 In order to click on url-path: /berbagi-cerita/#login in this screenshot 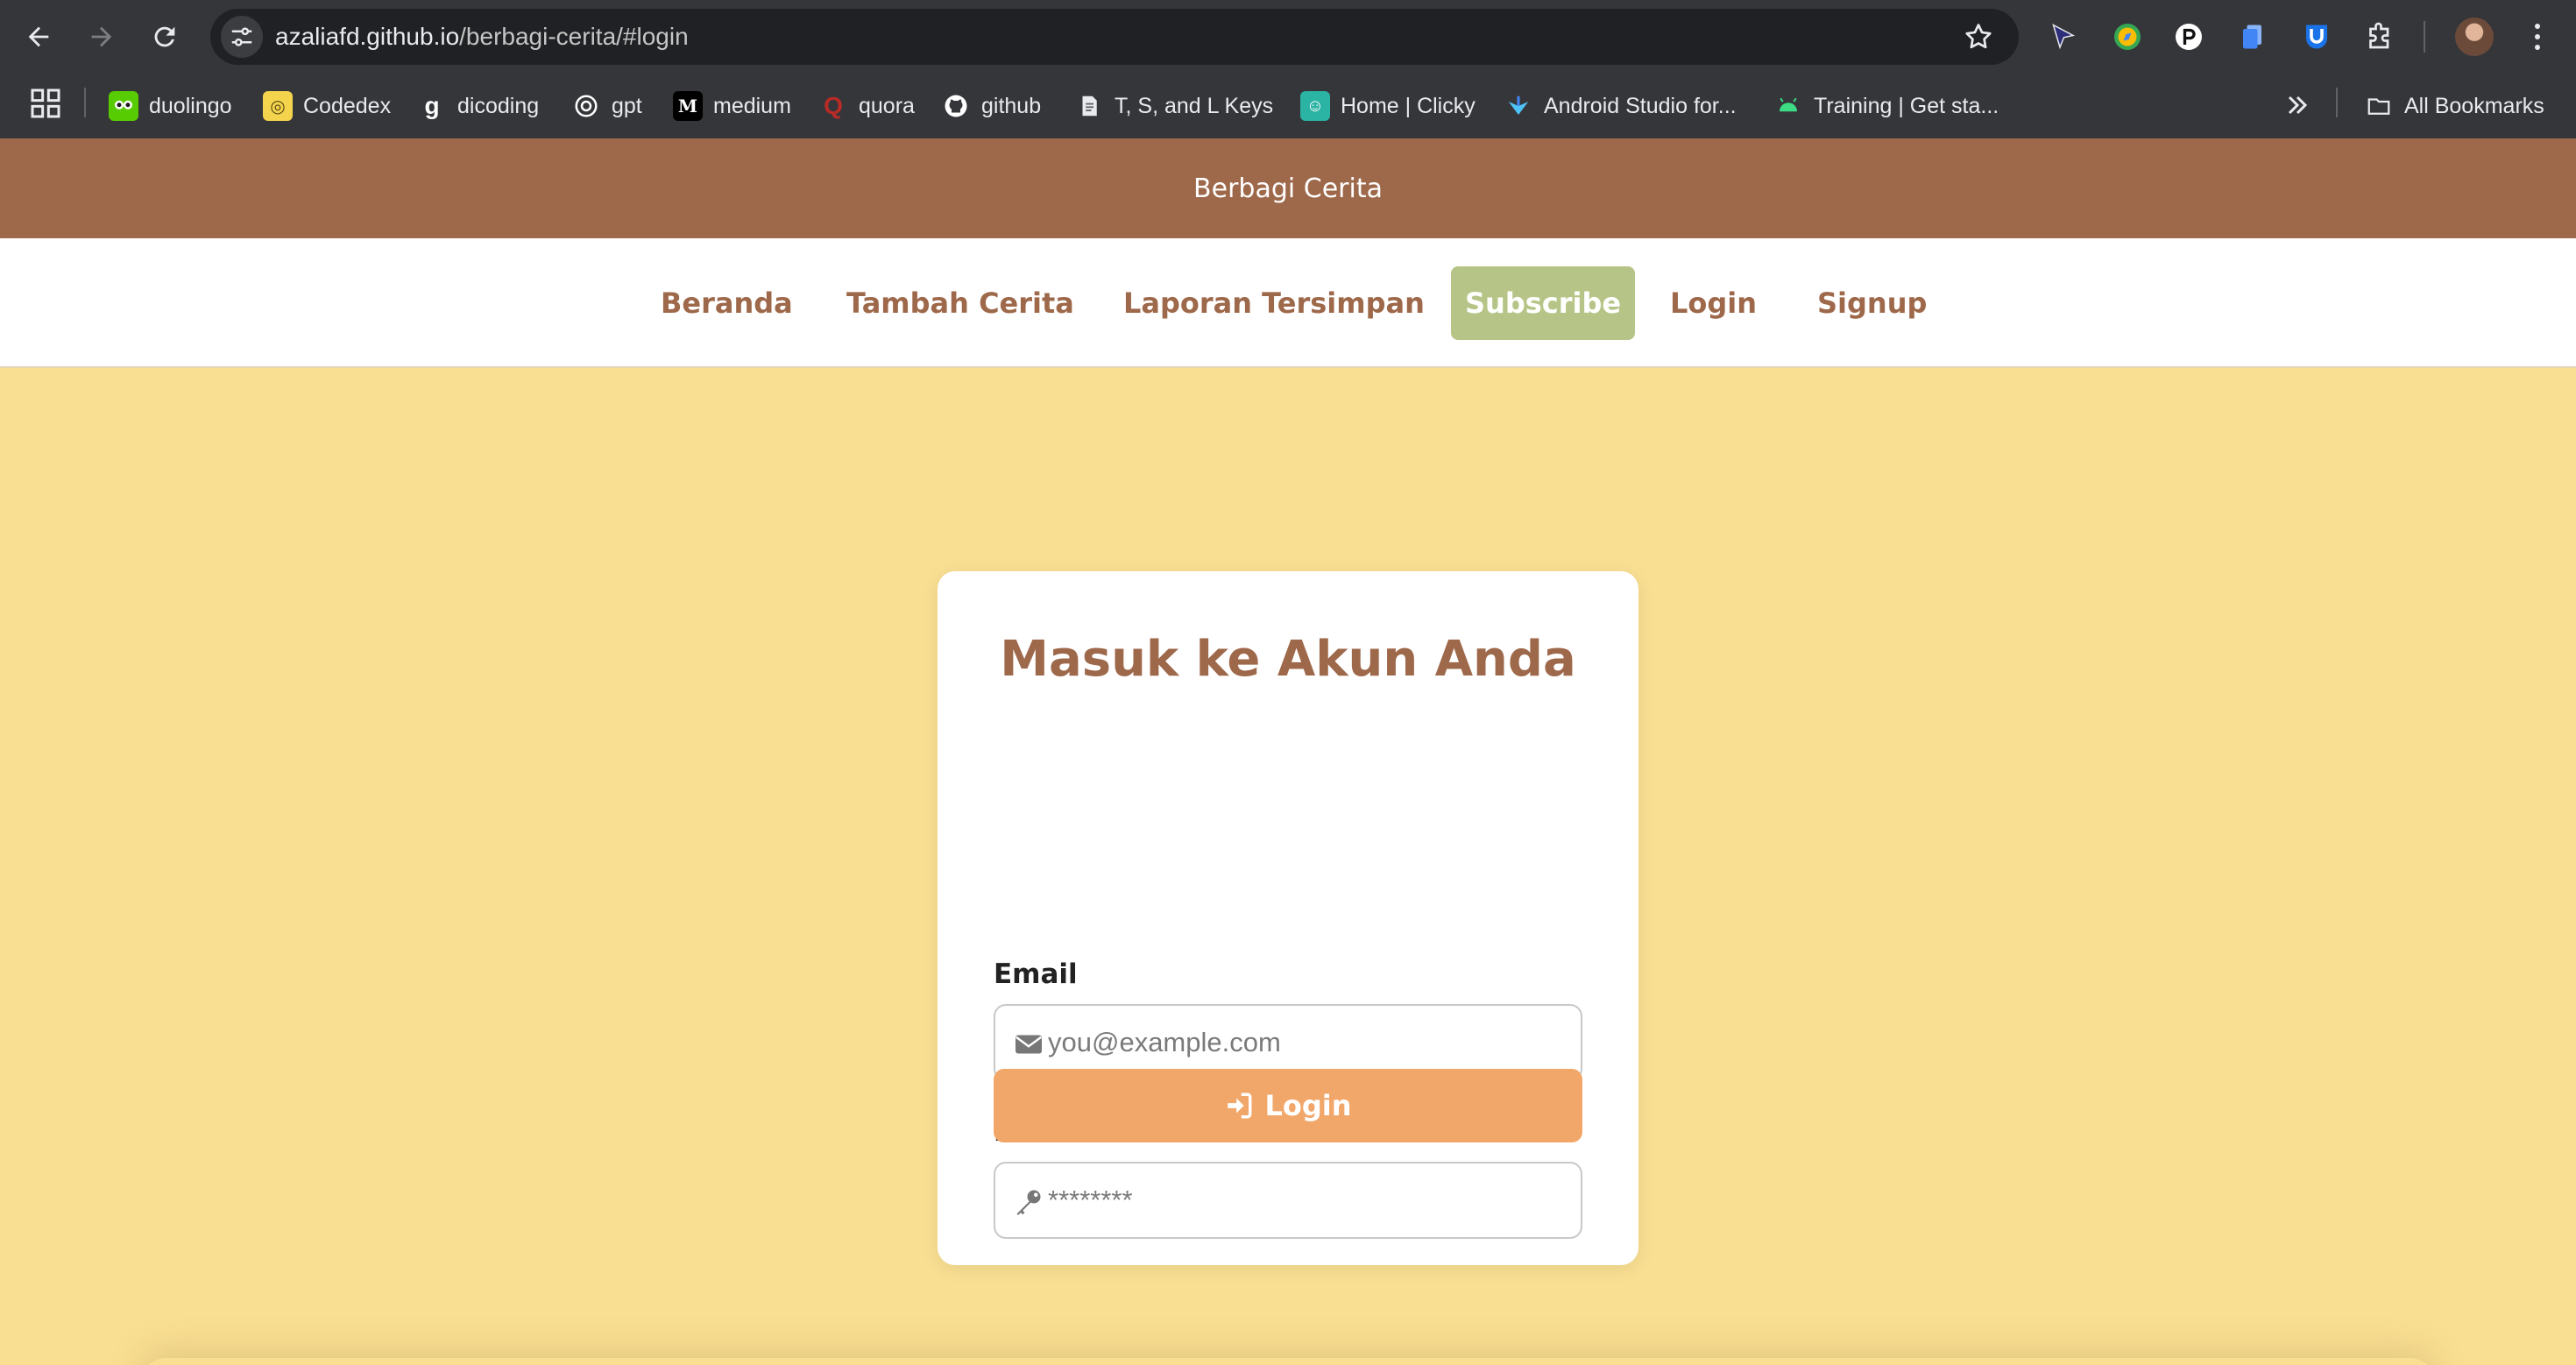, I will do `click(574, 36)`.